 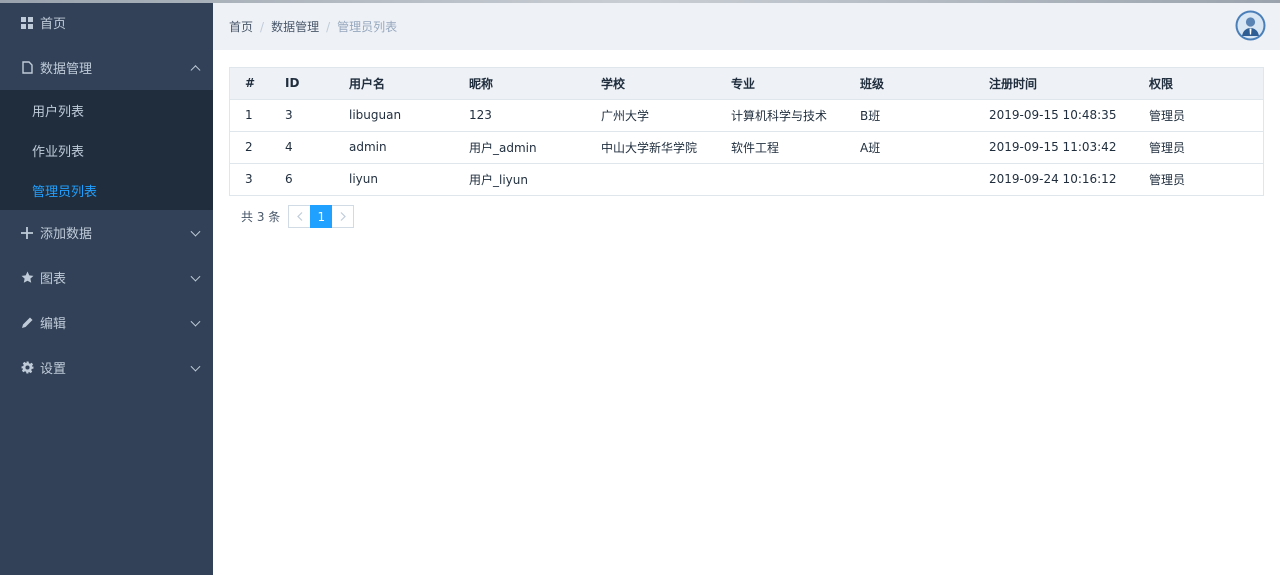 What do you see at coordinates (1054, 84) in the screenshot?
I see `column-header-register-time: 注册时间` at bounding box center [1054, 84].